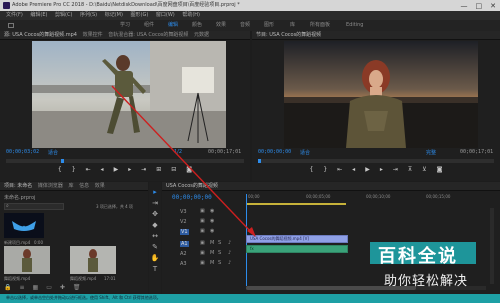 The height and width of the screenshot is (303, 500). Describe the element at coordinates (259, 161) in the screenshot. I see `program-playhead` at that location.